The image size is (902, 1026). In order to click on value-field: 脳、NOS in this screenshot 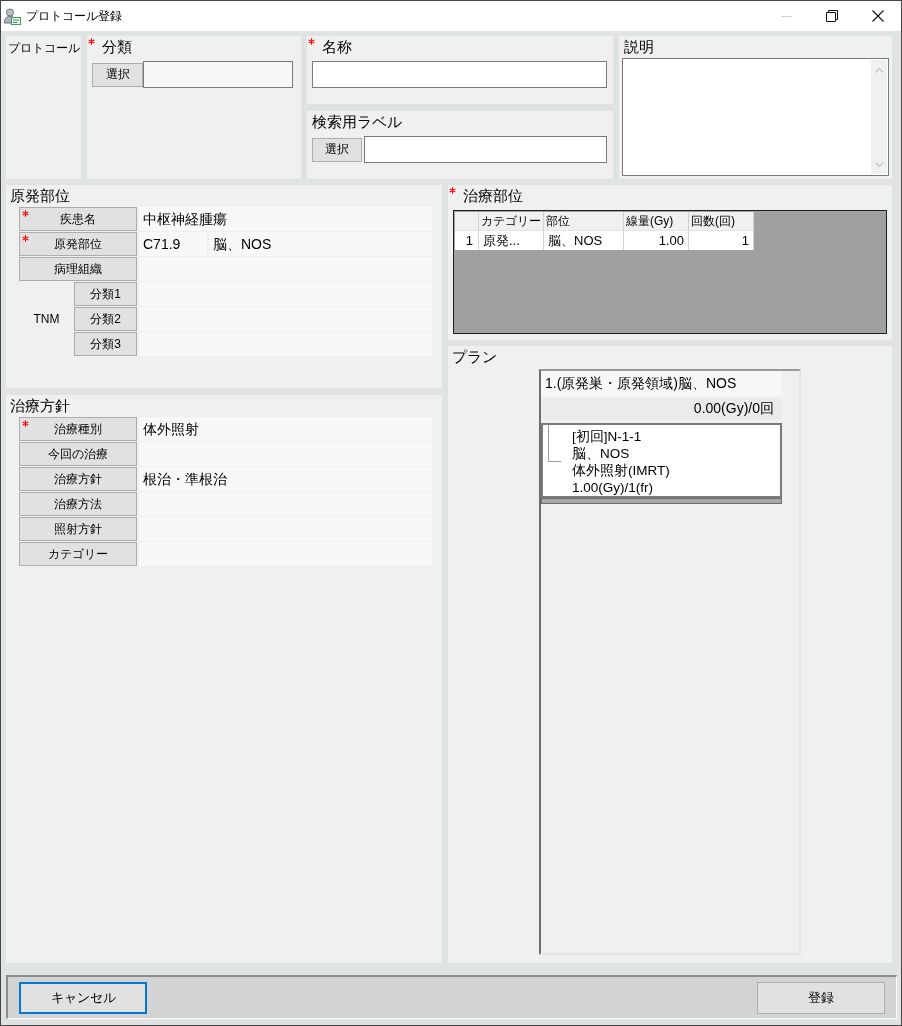, I will do `click(320, 244)`.